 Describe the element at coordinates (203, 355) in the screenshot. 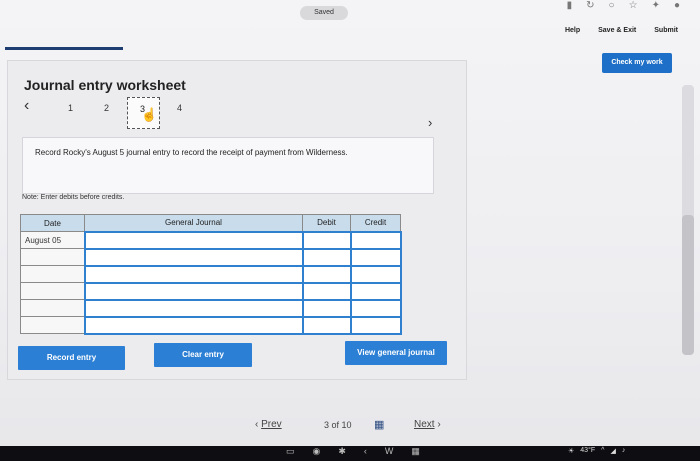

I see `clear-entry-button: Clear entry` at that location.